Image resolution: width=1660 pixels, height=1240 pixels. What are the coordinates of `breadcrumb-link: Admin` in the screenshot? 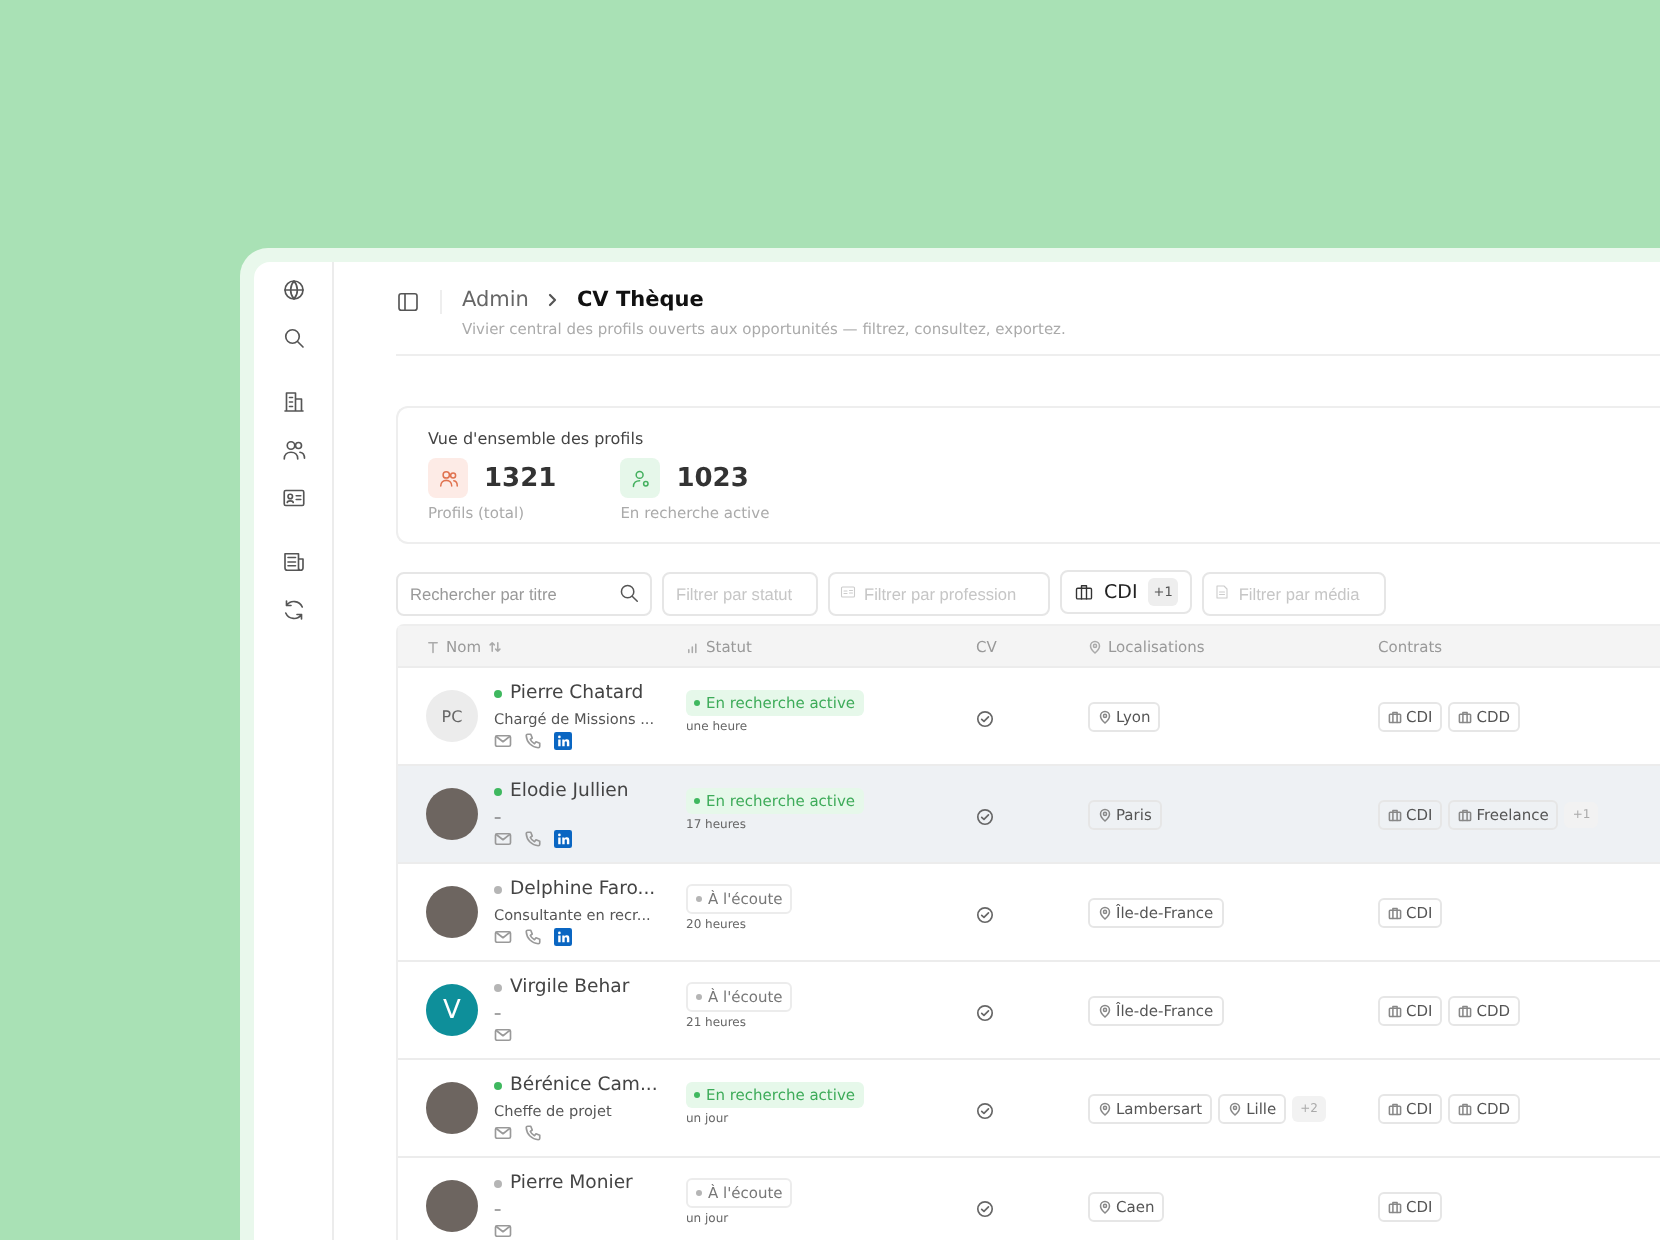 It's located at (495, 300).